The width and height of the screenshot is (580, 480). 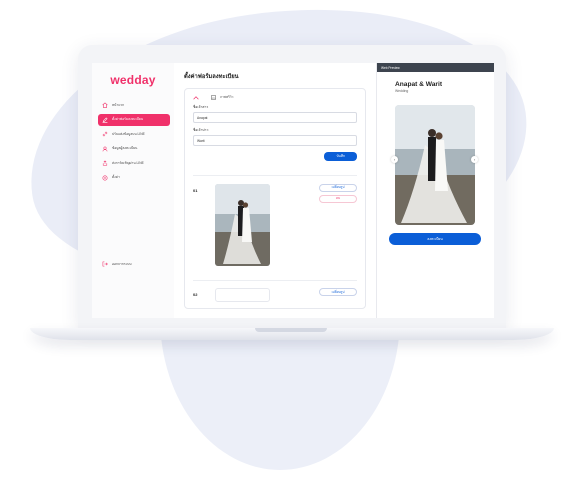 What do you see at coordinates (201, 107) in the screenshot?
I see `groom-name-label: ชื่อเจ้าสาว` at bounding box center [201, 107].